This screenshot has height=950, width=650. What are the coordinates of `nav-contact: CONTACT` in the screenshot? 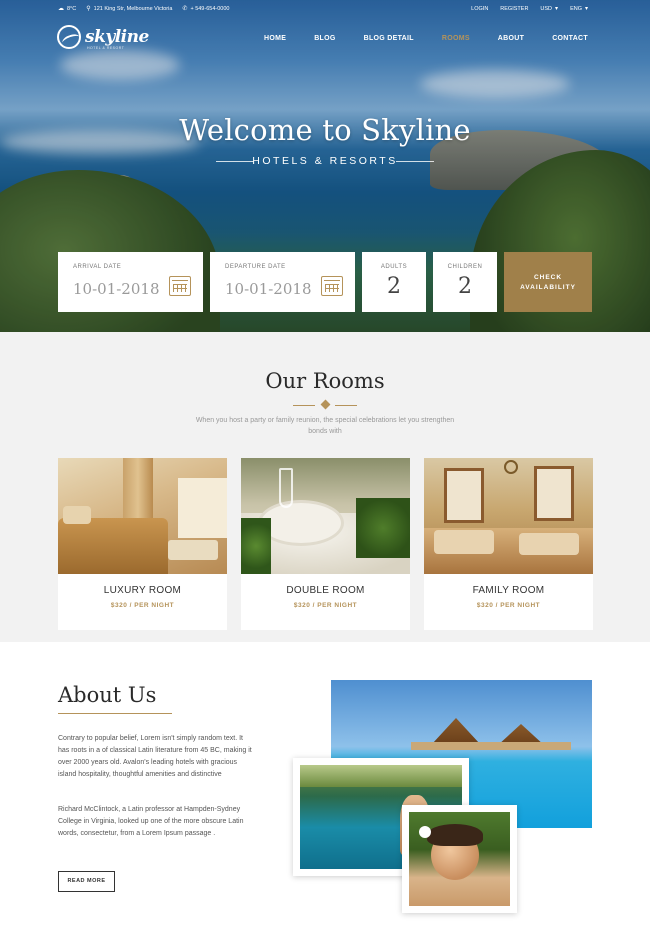 It's located at (570, 38).